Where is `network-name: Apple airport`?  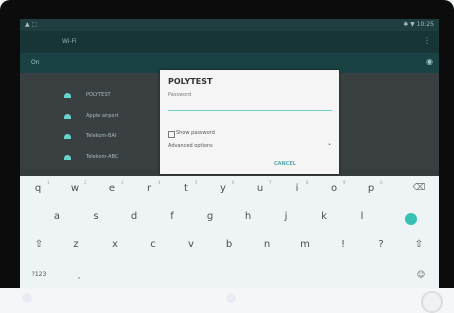
network-name: Apple airport is located at coordinates (102, 116).